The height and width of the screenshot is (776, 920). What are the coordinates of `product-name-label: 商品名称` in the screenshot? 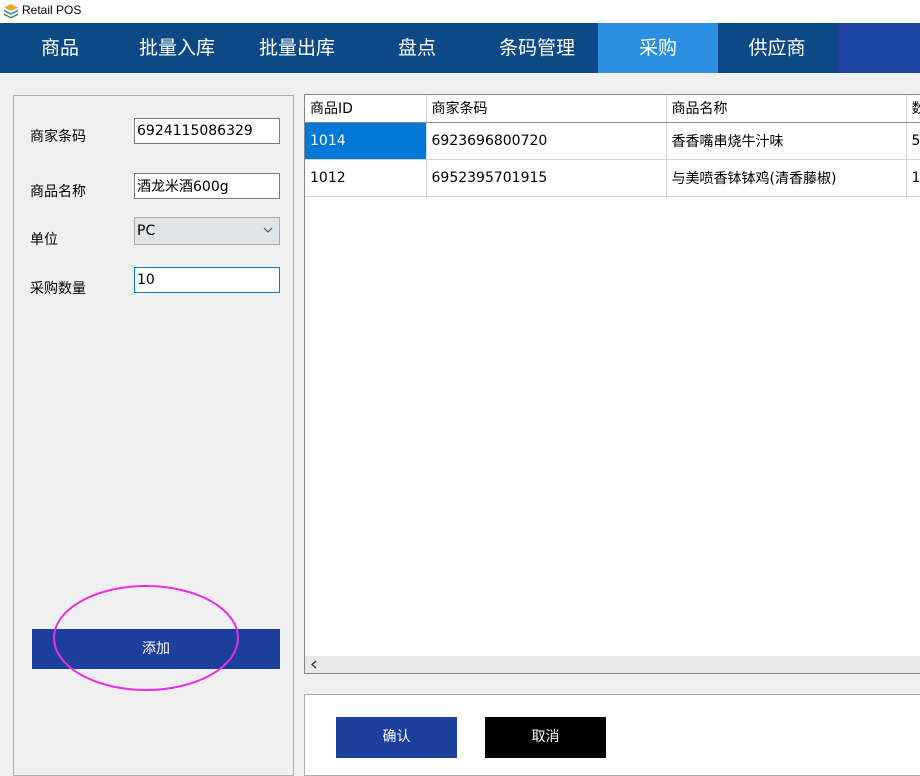 It's located at (58, 192).